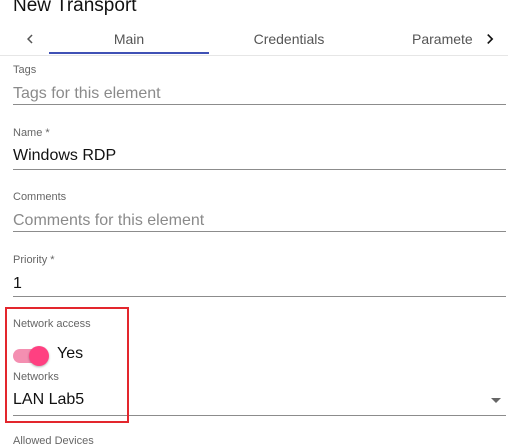  Describe the element at coordinates (259, 85) in the screenshot. I see `tags-field: Tags Tags for this element` at that location.